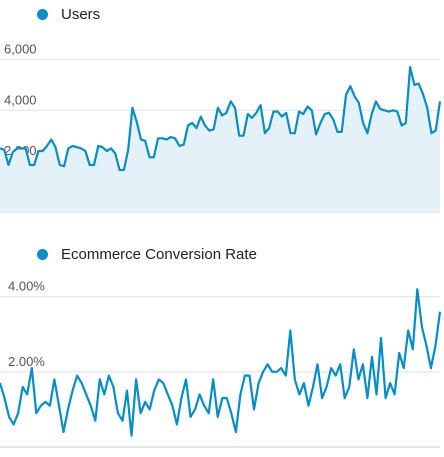  What do you see at coordinates (147, 254) in the screenshot?
I see `conversion-legend: Ecommerce Conversion Rate` at bounding box center [147, 254].